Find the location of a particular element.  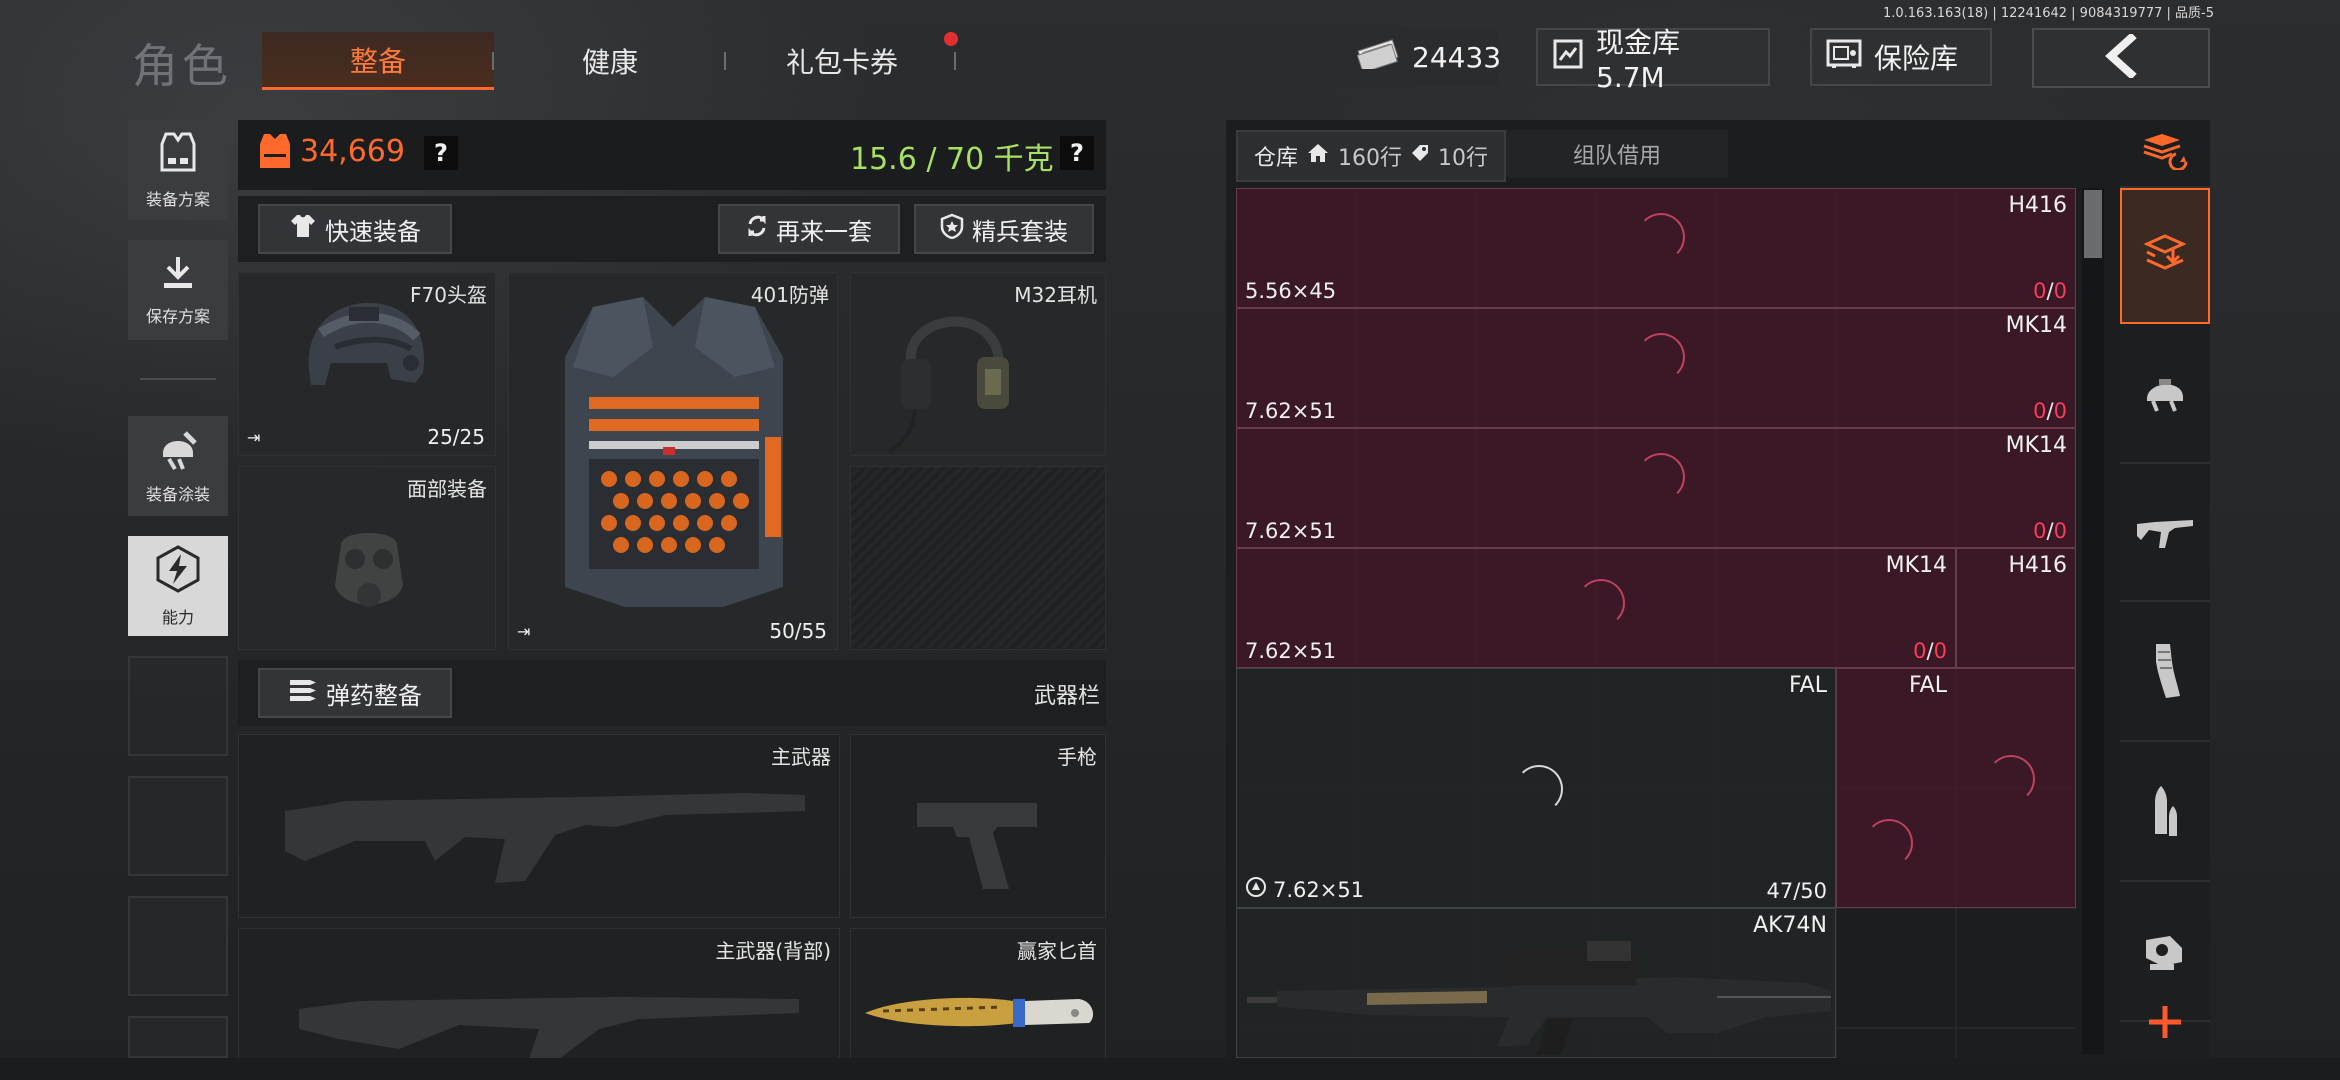

knife-slot: 赢家匕首 is located at coordinates (978, 994).